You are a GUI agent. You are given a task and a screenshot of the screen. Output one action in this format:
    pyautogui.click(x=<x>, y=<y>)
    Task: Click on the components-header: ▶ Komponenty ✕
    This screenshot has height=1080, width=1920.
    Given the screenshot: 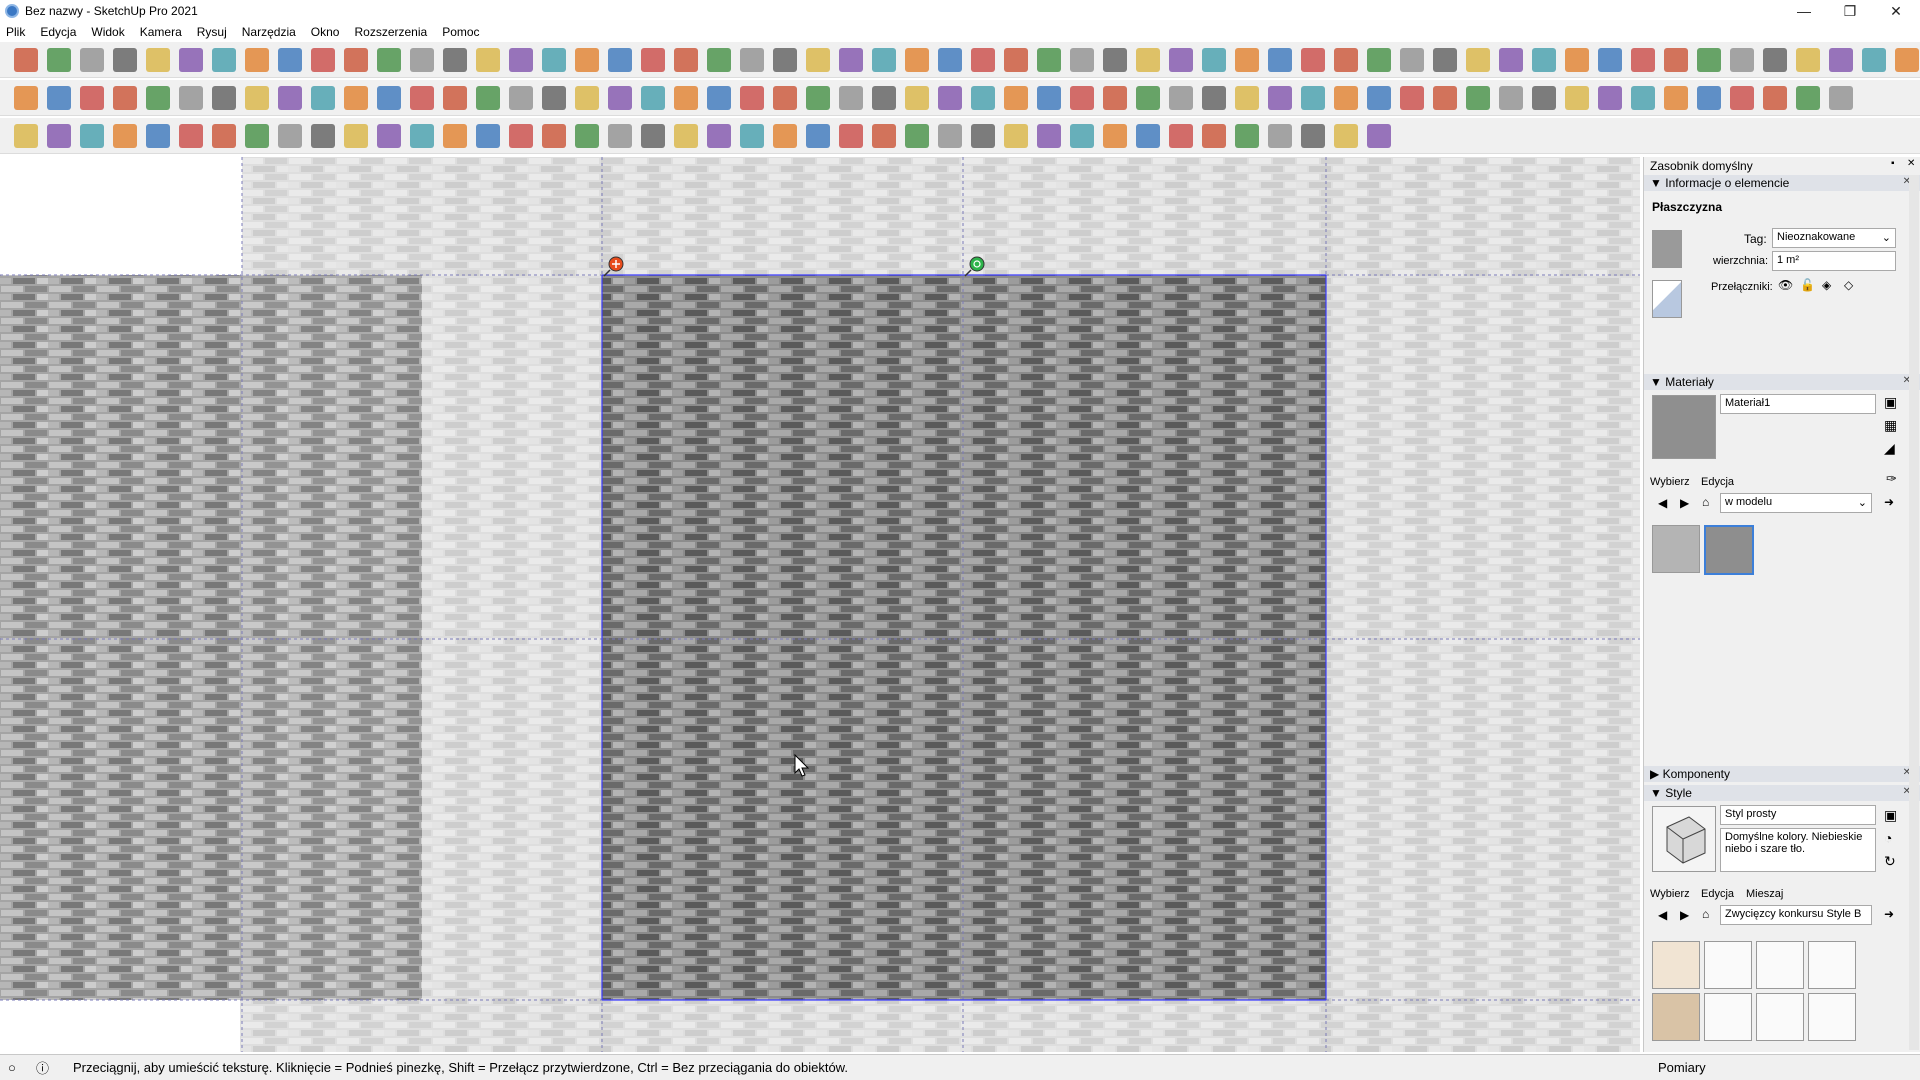 What is the action you would take?
    pyautogui.click(x=1782, y=774)
    